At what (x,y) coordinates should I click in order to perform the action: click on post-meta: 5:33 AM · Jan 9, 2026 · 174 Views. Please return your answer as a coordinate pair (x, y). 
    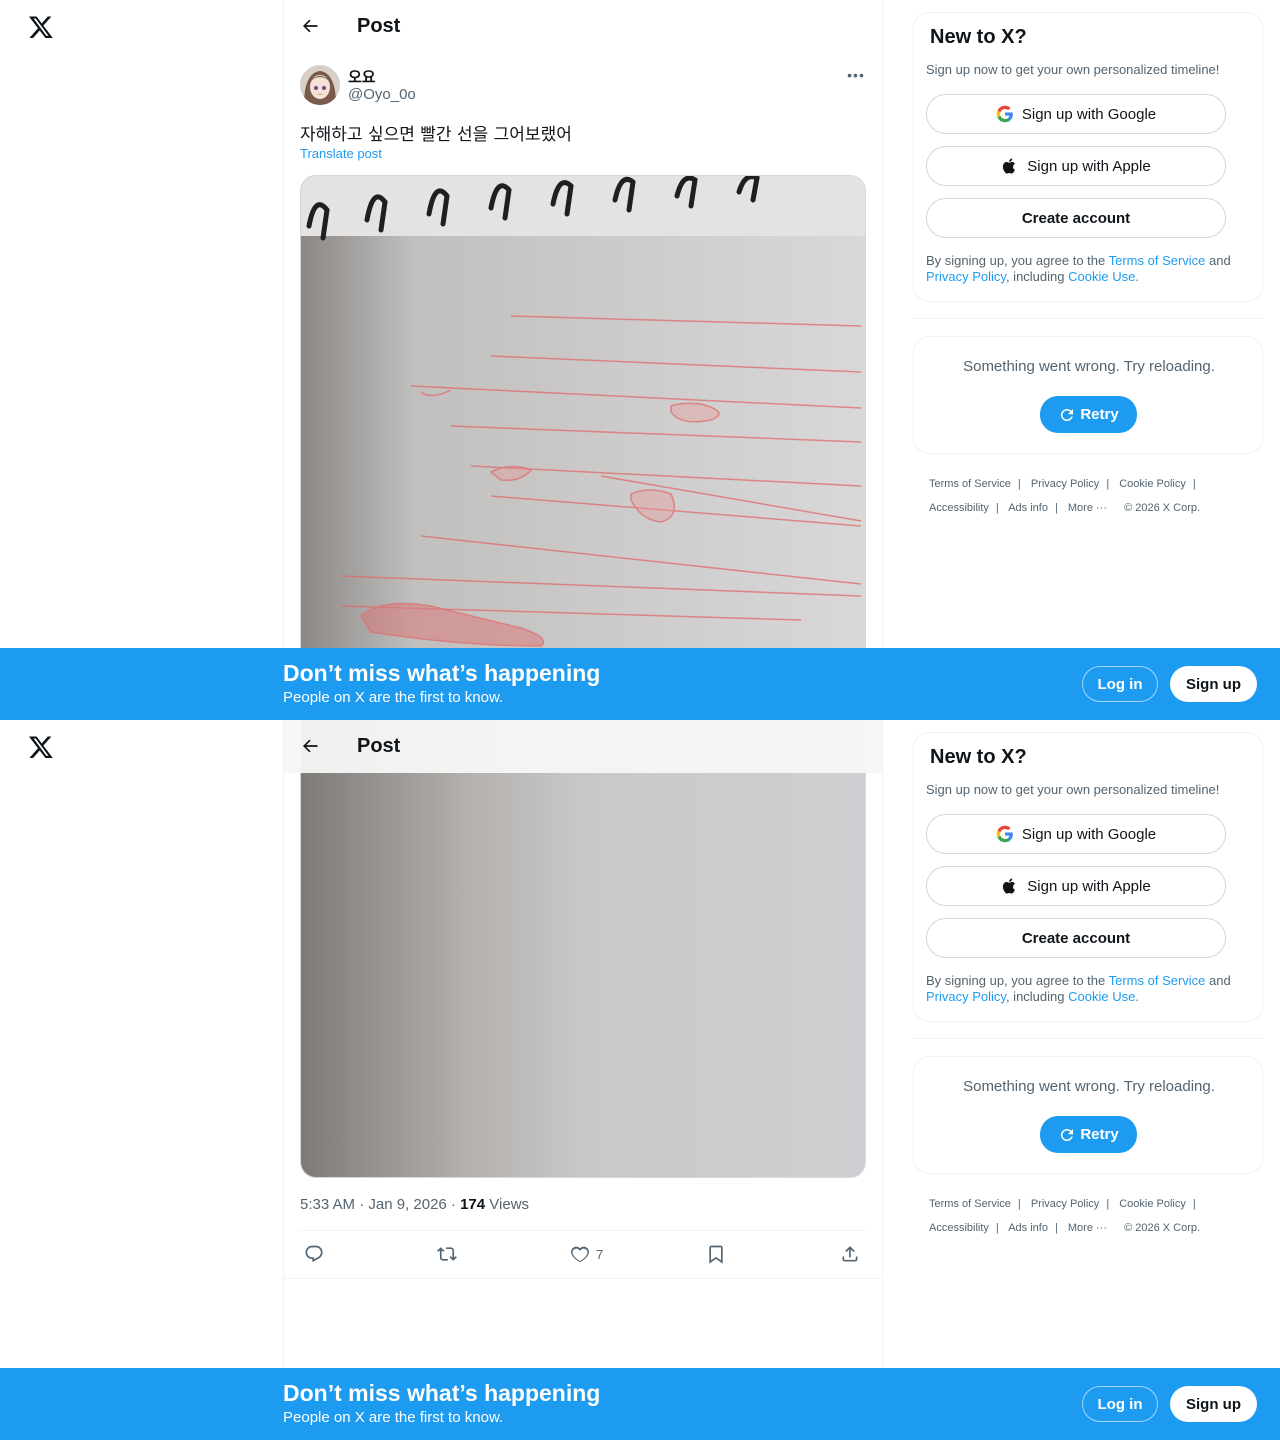
    Looking at the image, I should click on (414, 1204).